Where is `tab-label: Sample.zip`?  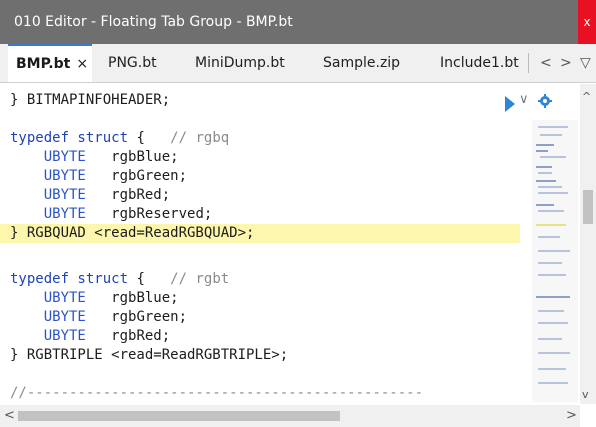 tab-label: Sample.zip is located at coordinates (362, 63).